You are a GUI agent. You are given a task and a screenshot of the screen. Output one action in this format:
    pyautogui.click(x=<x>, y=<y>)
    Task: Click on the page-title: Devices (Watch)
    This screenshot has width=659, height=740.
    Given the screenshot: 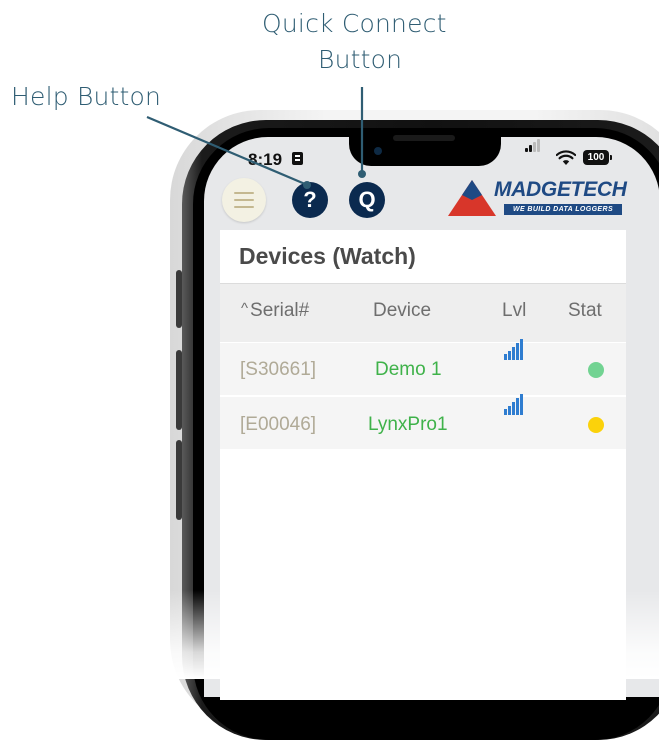 What is the action you would take?
    pyautogui.click(x=327, y=256)
    